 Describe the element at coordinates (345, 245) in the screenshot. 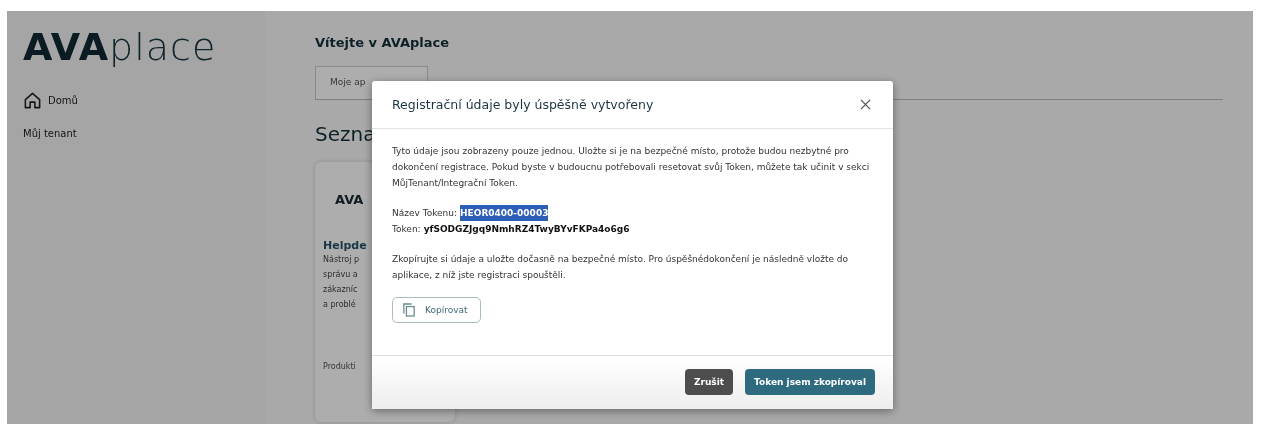

I see `card-title: Helpde` at that location.